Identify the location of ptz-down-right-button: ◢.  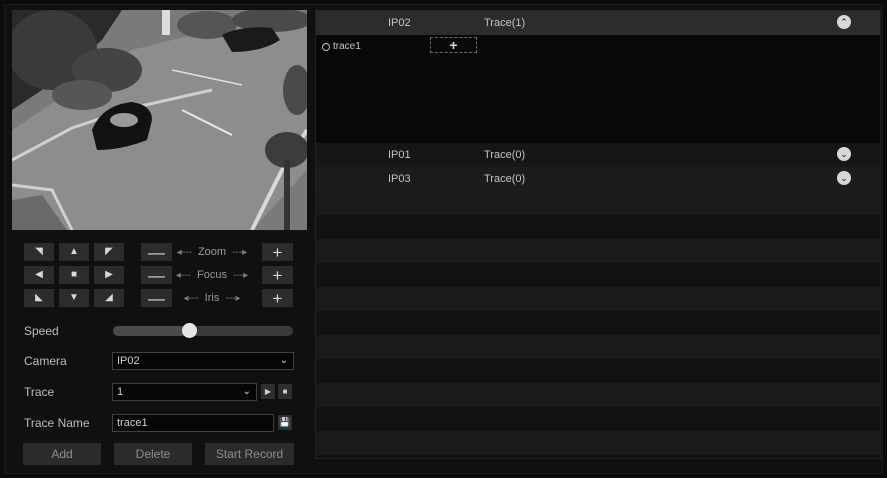
(109, 298).